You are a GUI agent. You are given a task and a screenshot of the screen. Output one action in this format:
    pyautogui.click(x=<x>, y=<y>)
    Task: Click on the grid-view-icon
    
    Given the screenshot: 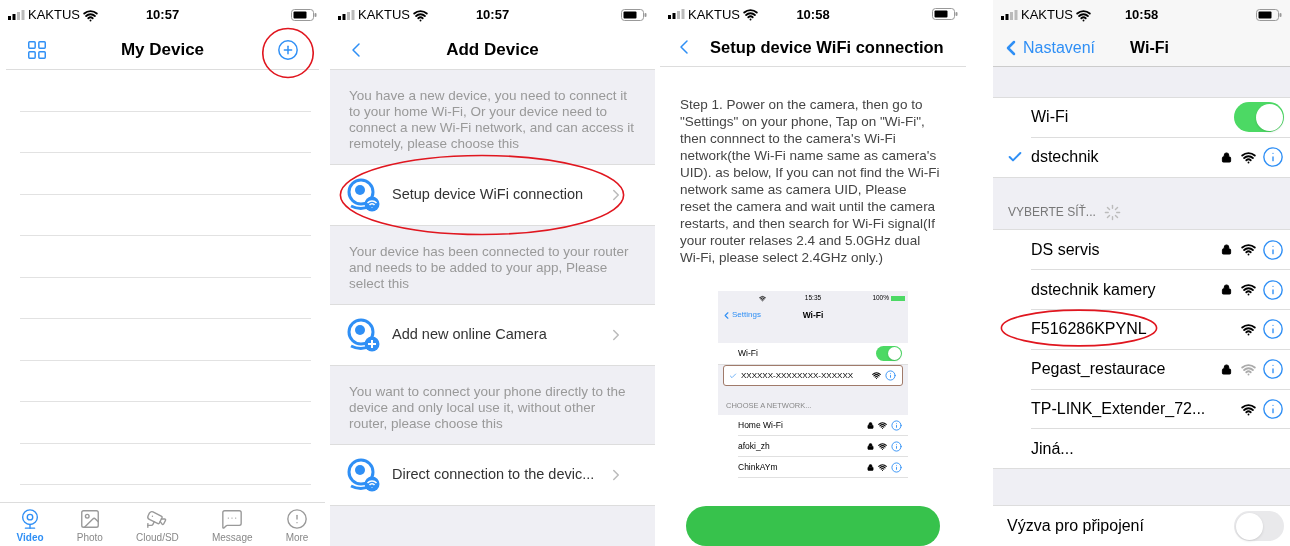 What is the action you would take?
    pyautogui.click(x=37, y=49)
    